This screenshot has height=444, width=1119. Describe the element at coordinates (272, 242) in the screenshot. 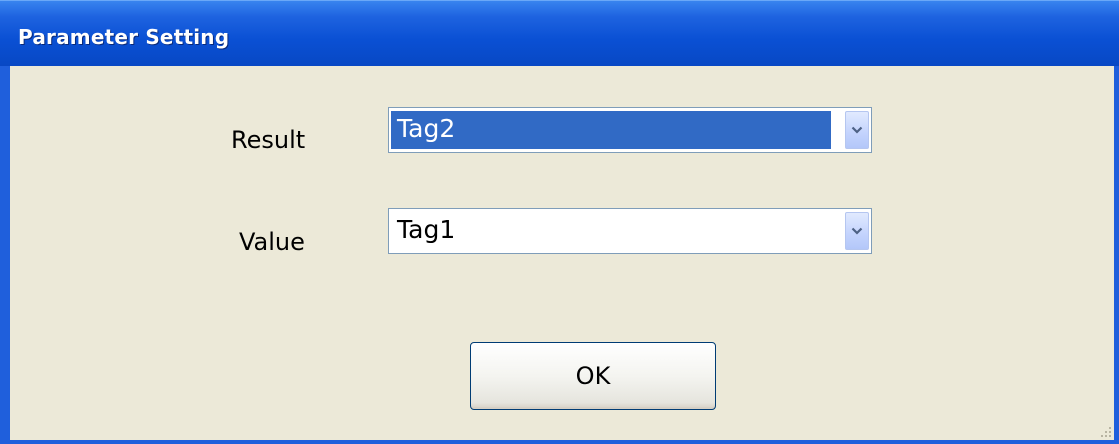

I see `value-label: Value` at that location.